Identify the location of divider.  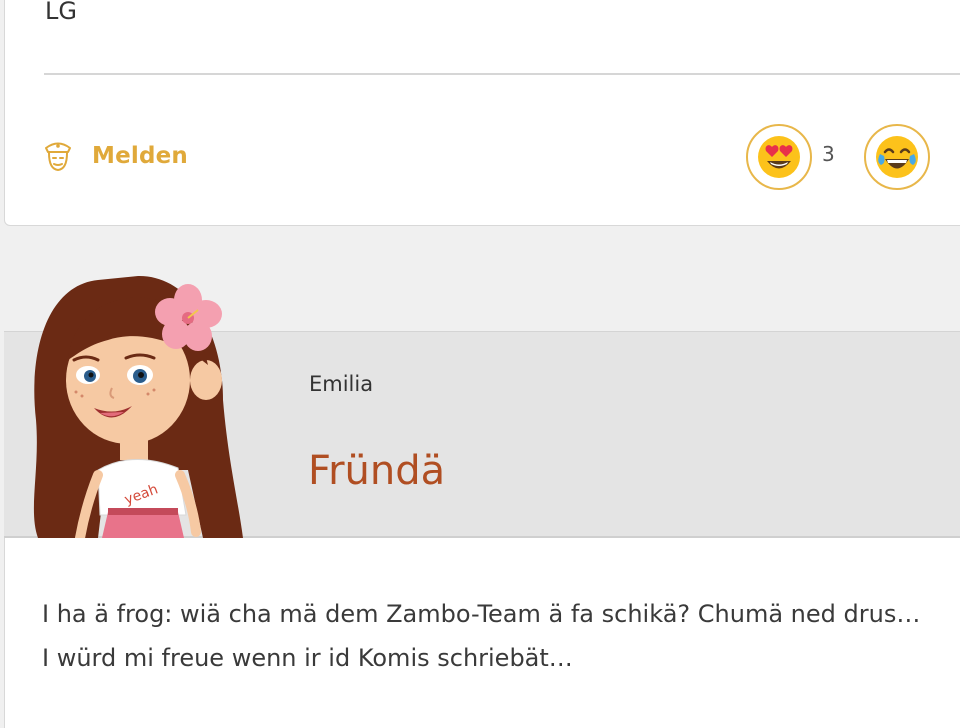
(502, 74).